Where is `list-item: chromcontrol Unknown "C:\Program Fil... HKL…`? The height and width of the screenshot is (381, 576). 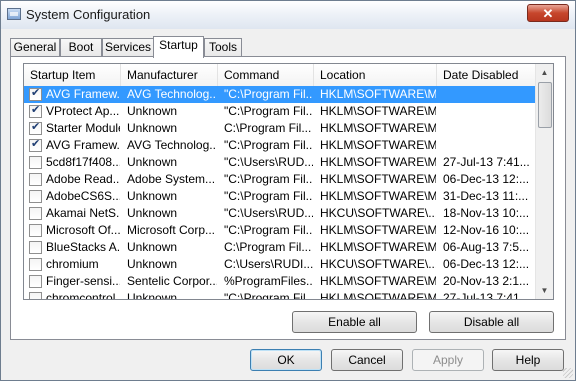 list-item: chromcontrol Unknown "C:\Program Fil... HKL… is located at coordinates (280, 295).